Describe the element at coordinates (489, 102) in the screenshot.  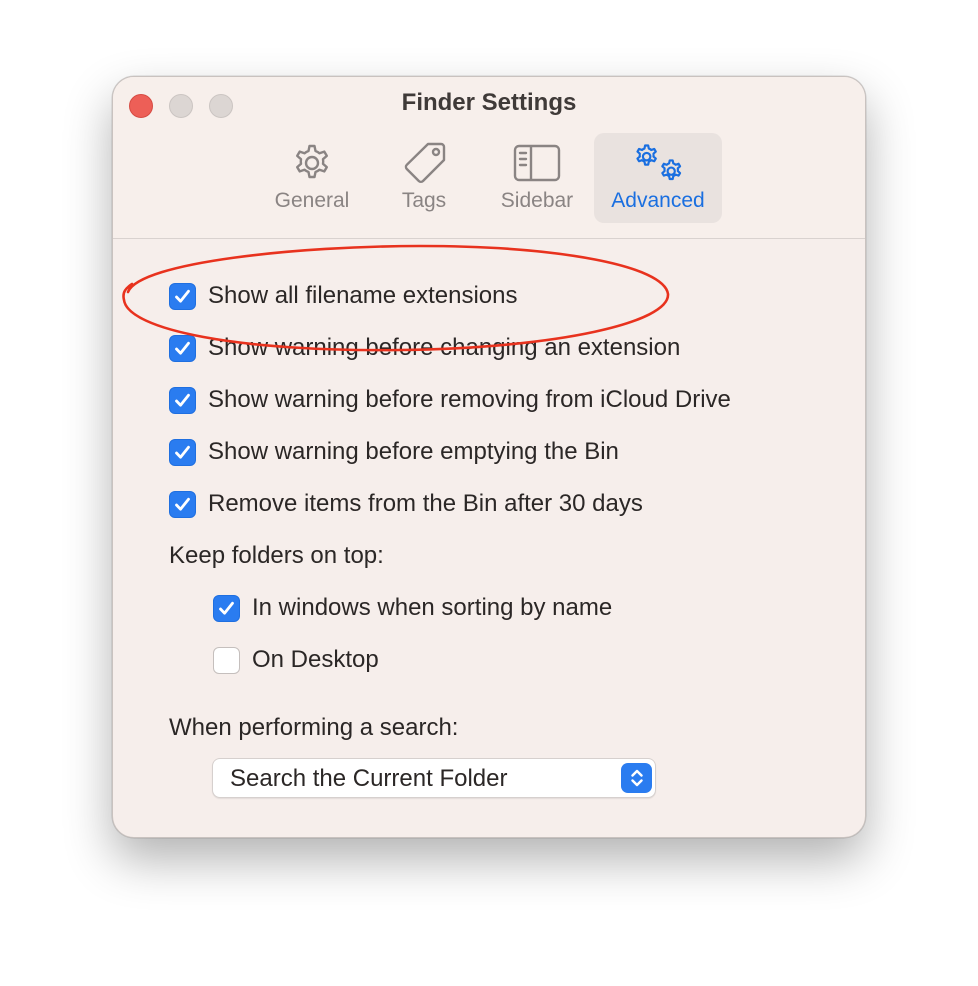
I see `window-title: Finder Settings` at that location.